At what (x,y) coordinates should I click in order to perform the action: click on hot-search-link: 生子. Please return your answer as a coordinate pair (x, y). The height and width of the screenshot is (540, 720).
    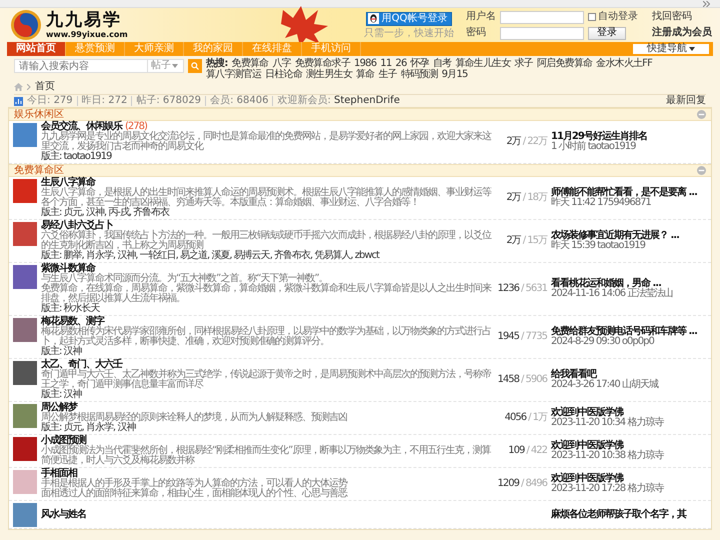
    Looking at the image, I should click on (387, 75).